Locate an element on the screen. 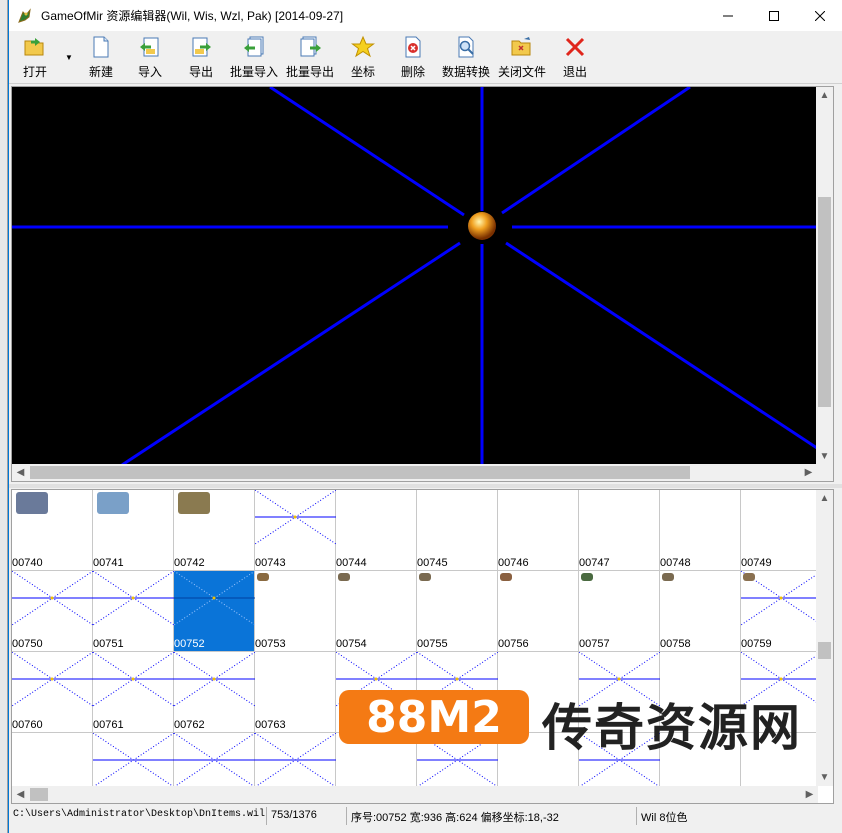 Image resolution: width=842 pixels, height=833 pixels. thumbnail-cell: 00754 is located at coordinates (376, 611).